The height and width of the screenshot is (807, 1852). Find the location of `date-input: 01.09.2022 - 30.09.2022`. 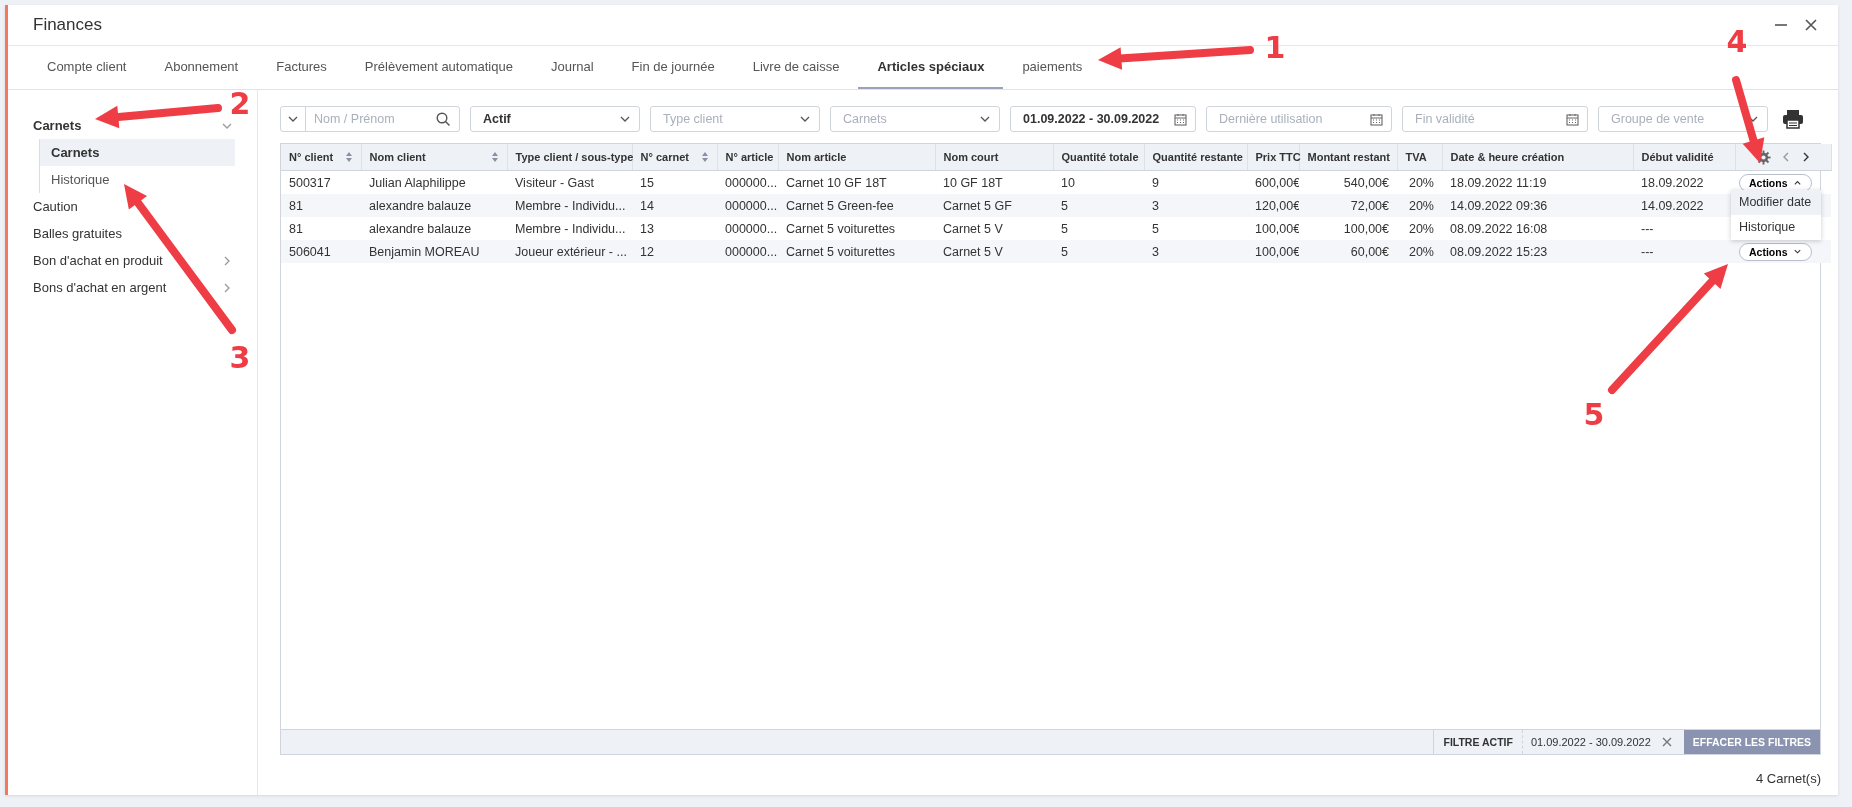

date-input: 01.09.2022 - 30.09.2022 is located at coordinates (1094, 119).